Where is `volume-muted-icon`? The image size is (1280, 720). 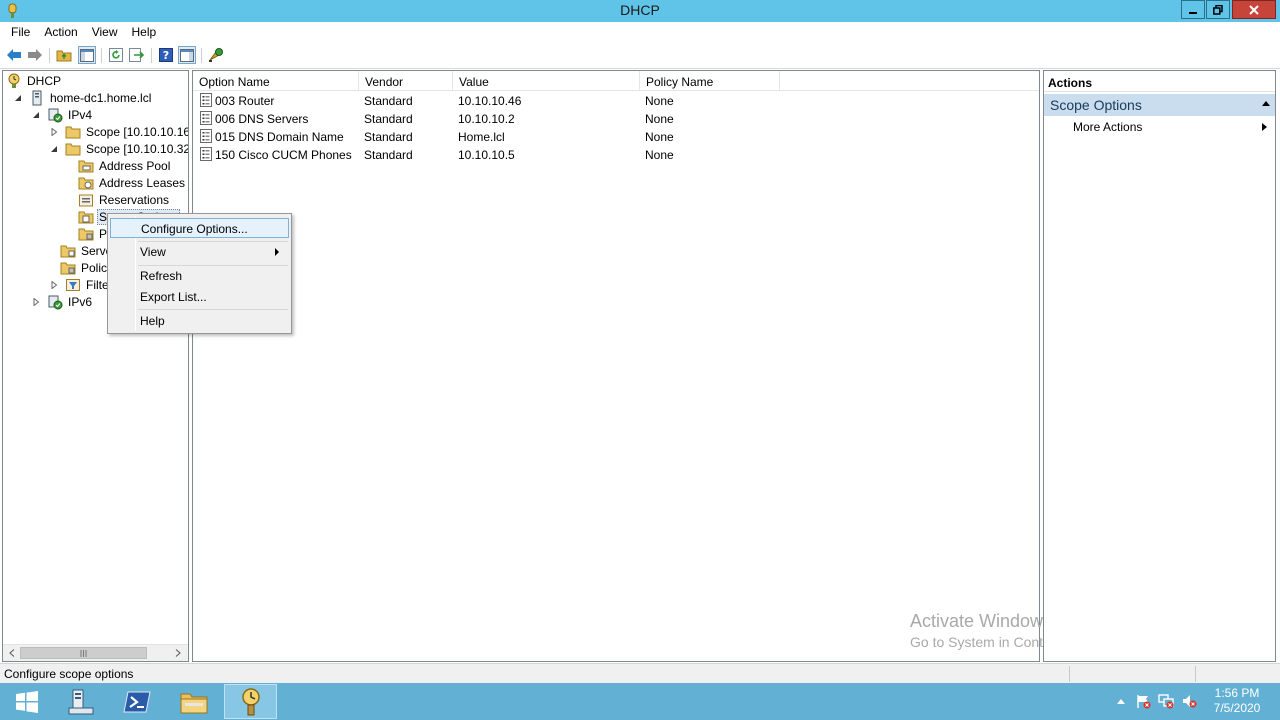 volume-muted-icon is located at coordinates (1189, 701).